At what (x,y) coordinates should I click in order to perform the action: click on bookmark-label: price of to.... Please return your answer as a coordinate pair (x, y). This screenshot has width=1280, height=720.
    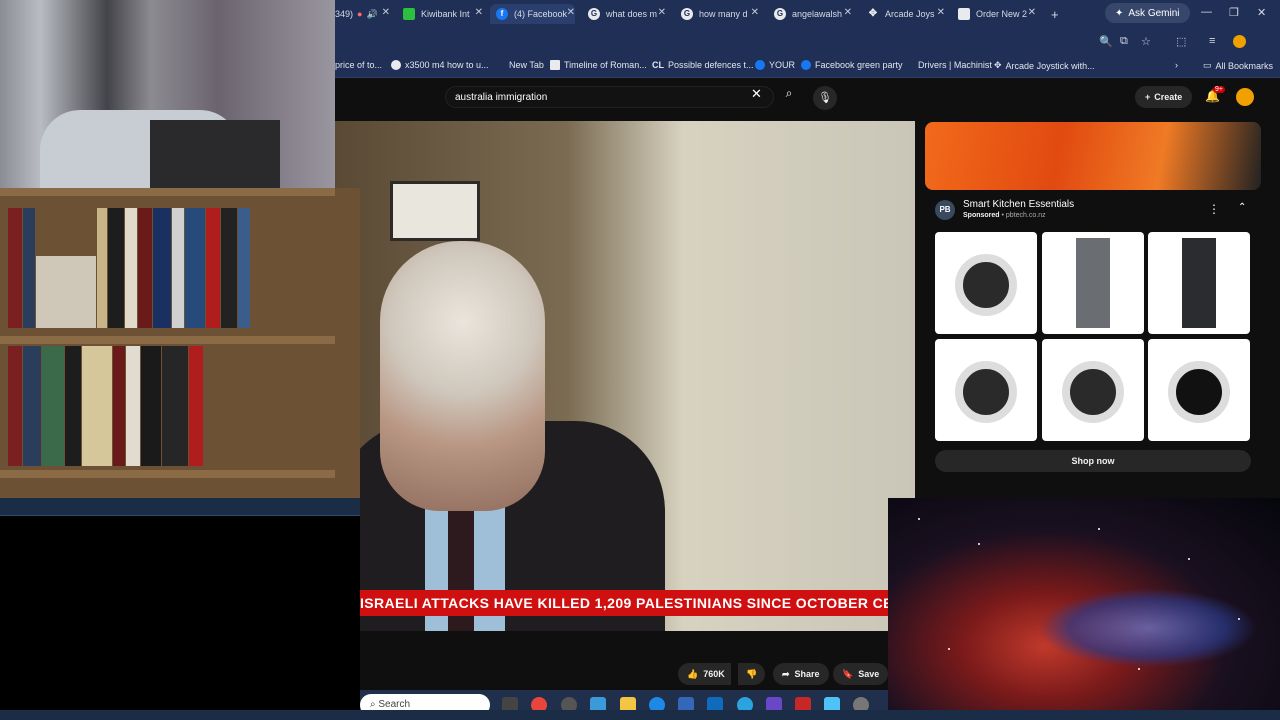
    Looking at the image, I should click on (359, 65).